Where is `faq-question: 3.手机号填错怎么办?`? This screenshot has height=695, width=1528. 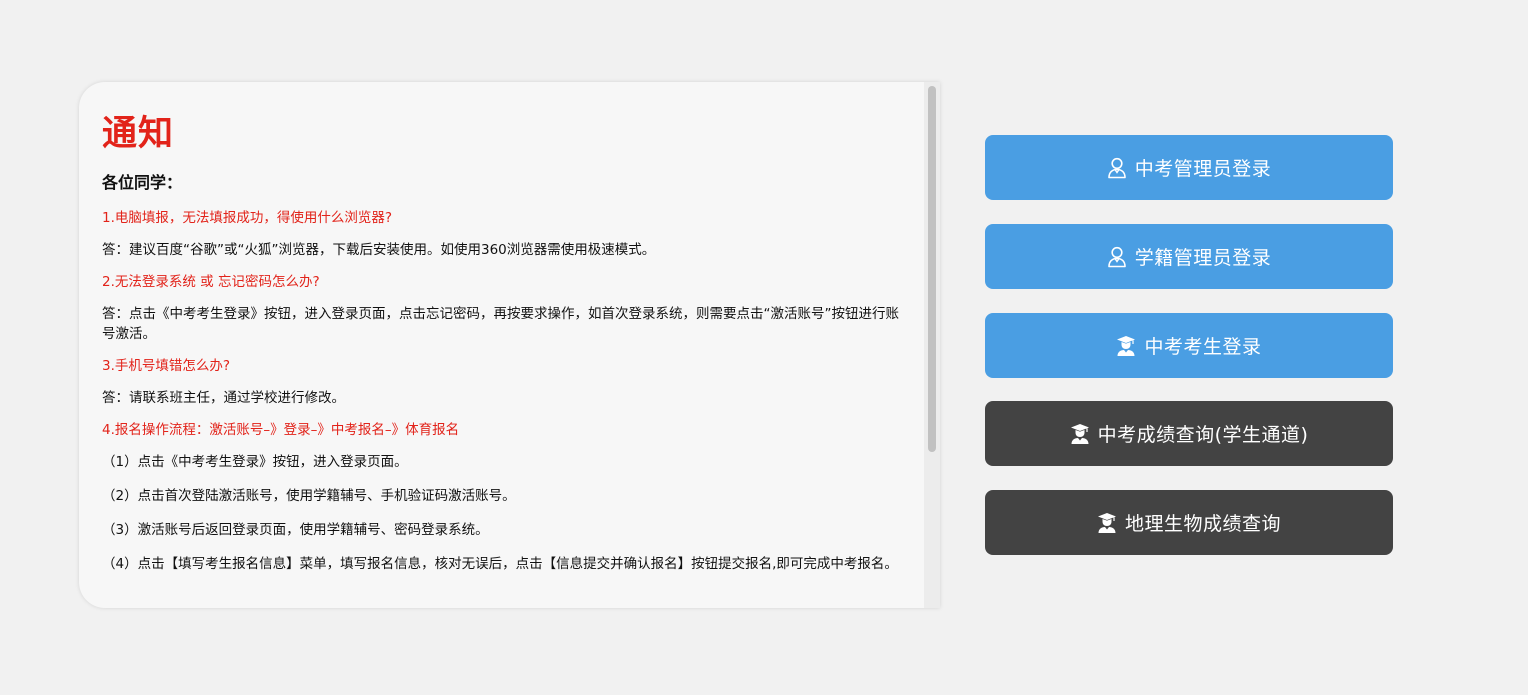
faq-question: 3.手机号填错怎么办? is located at coordinates (166, 366).